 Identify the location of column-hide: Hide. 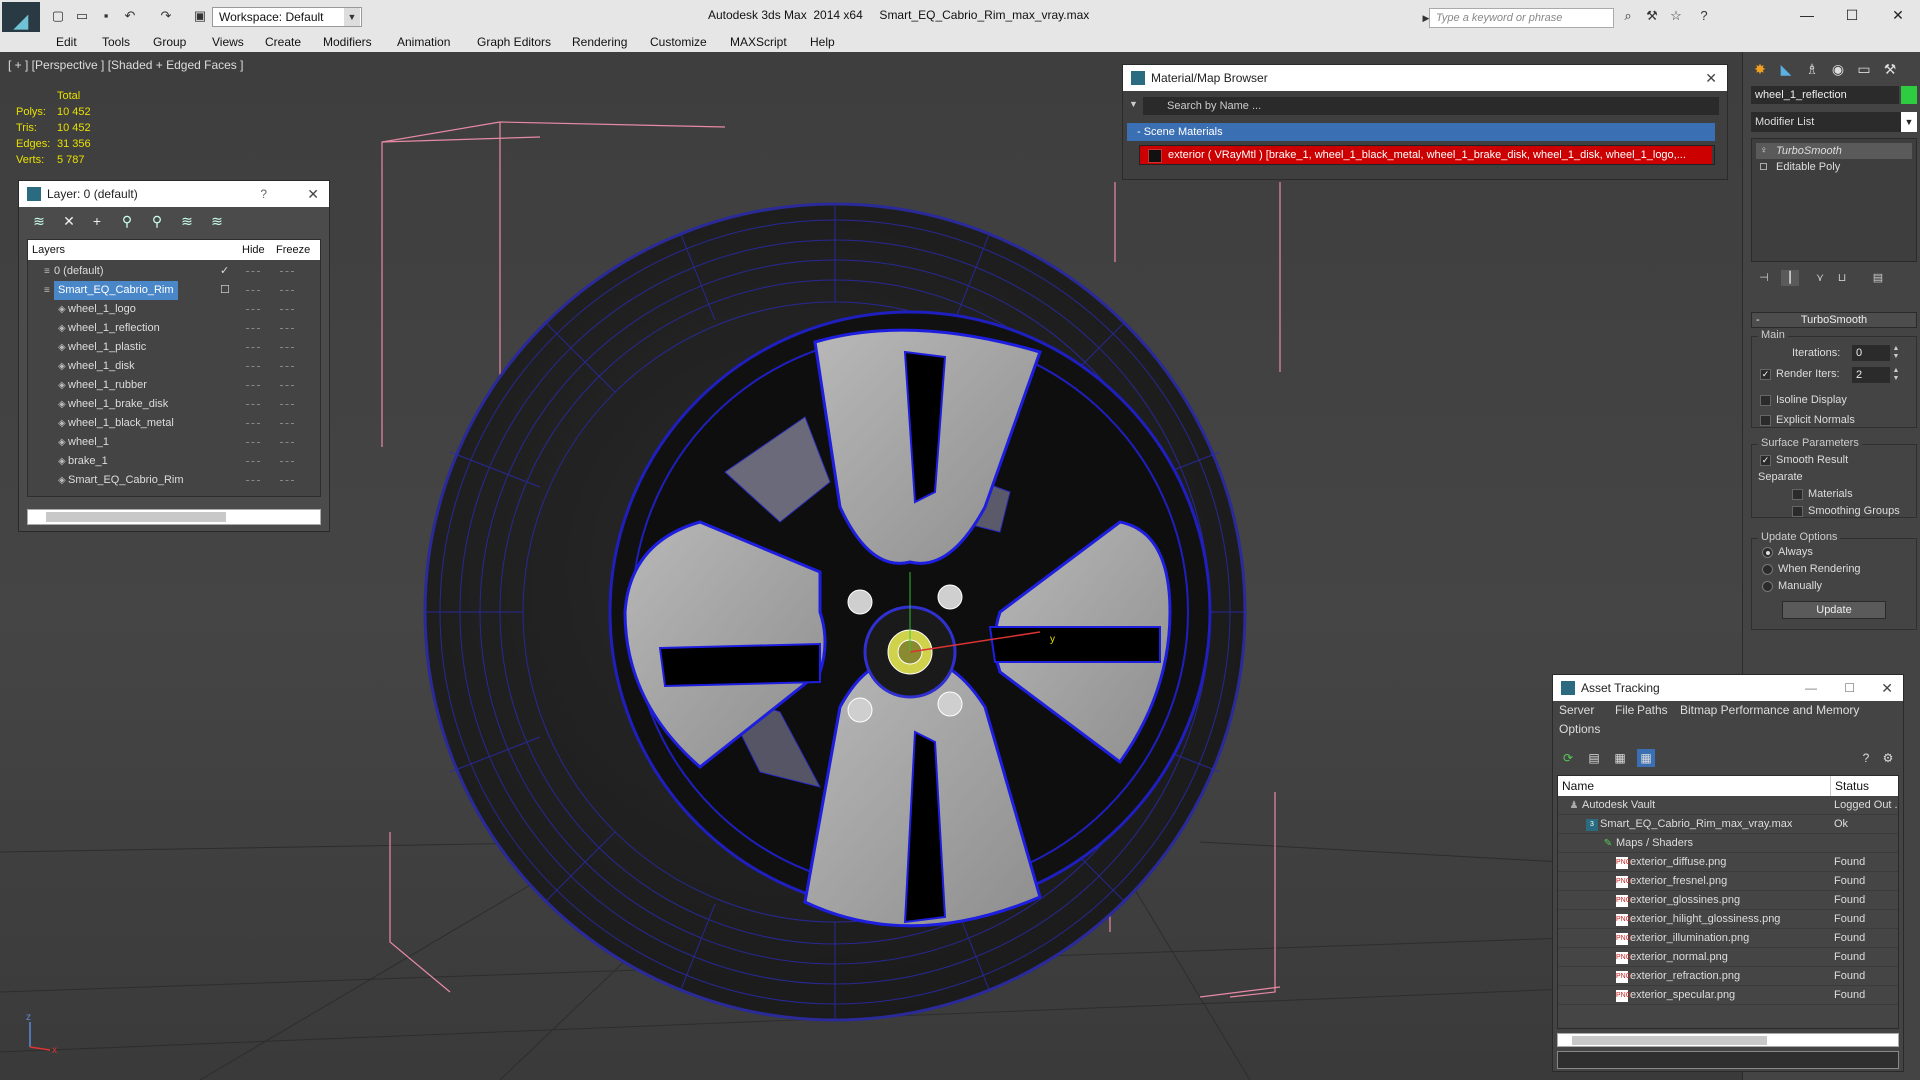
(253, 250).